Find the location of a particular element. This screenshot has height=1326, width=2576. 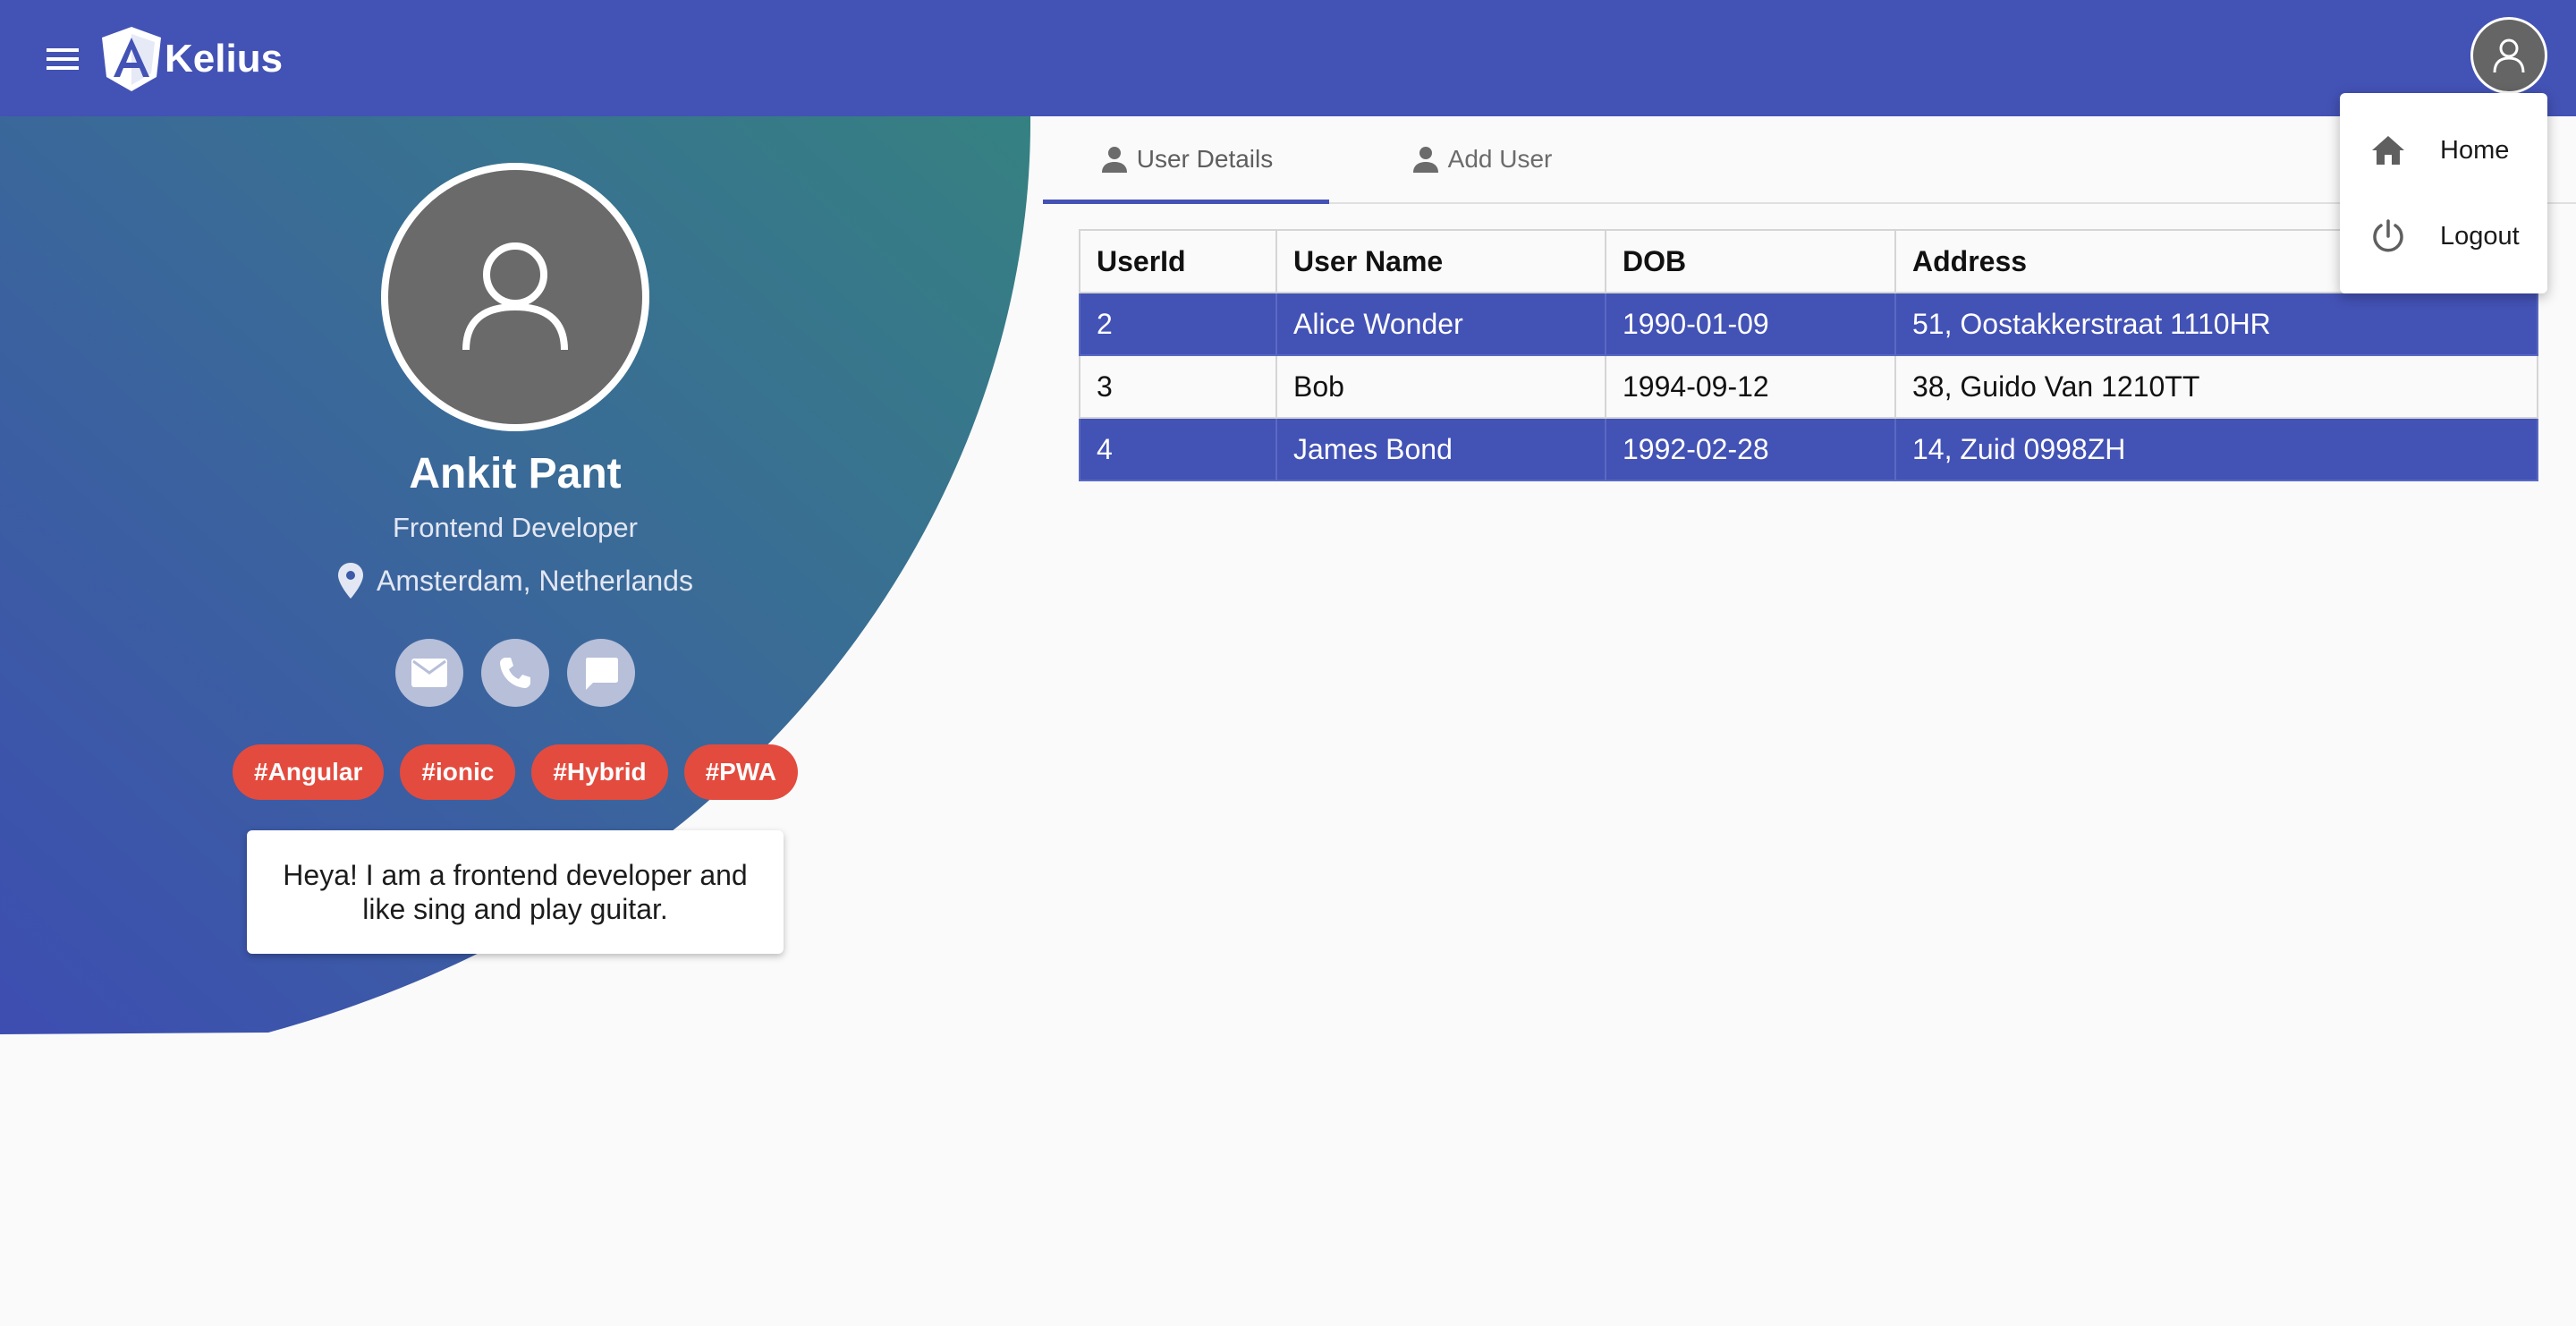

brand-name: Kelius is located at coordinates (224, 59).